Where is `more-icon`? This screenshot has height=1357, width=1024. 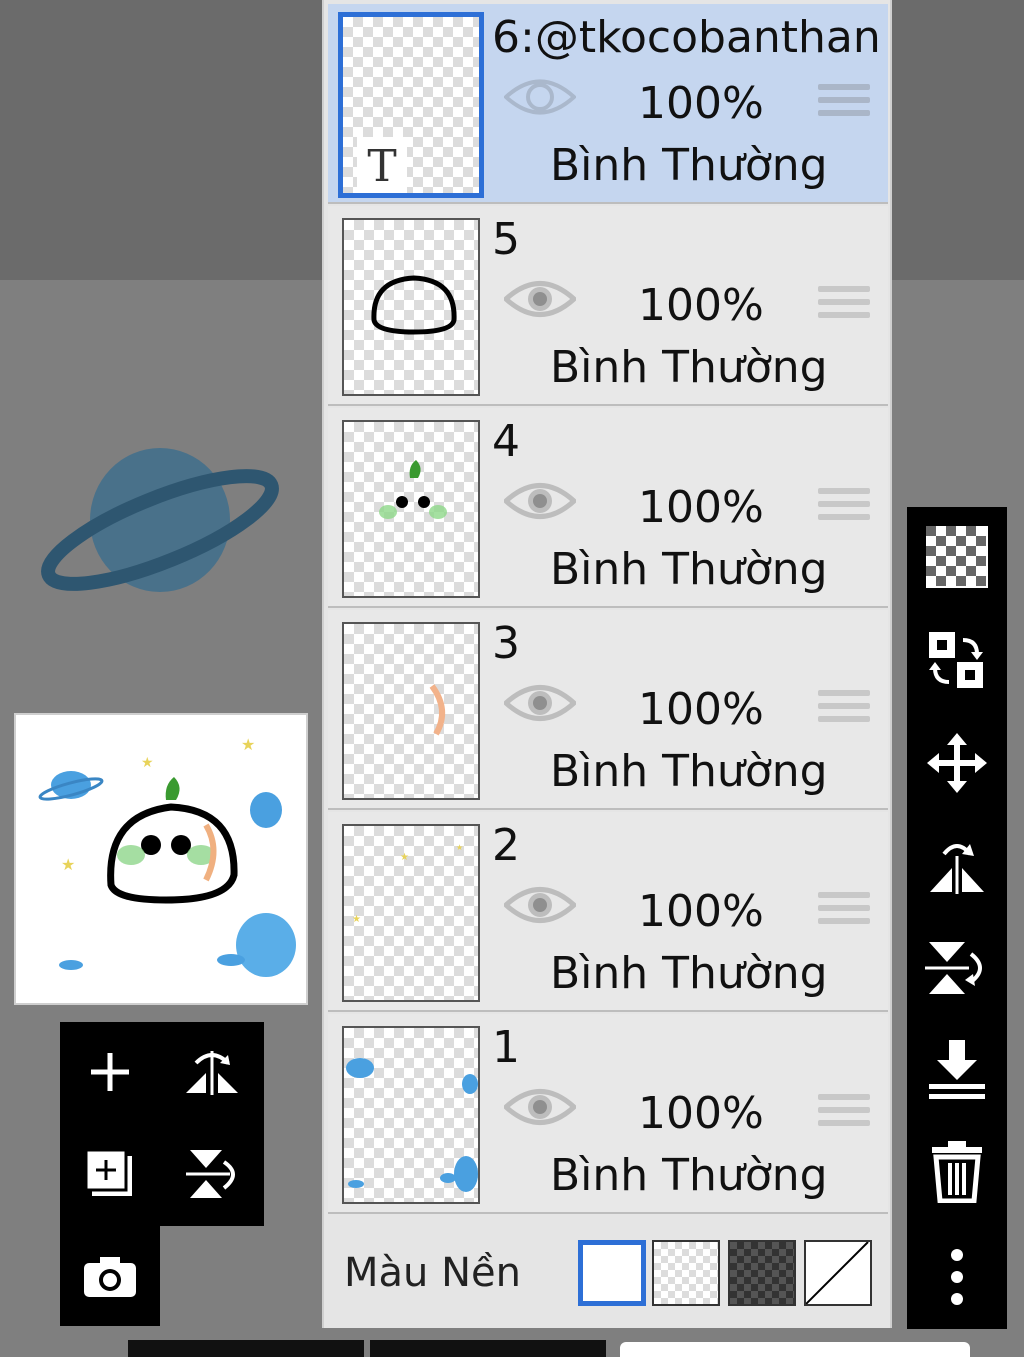 more-icon is located at coordinates (957, 1277).